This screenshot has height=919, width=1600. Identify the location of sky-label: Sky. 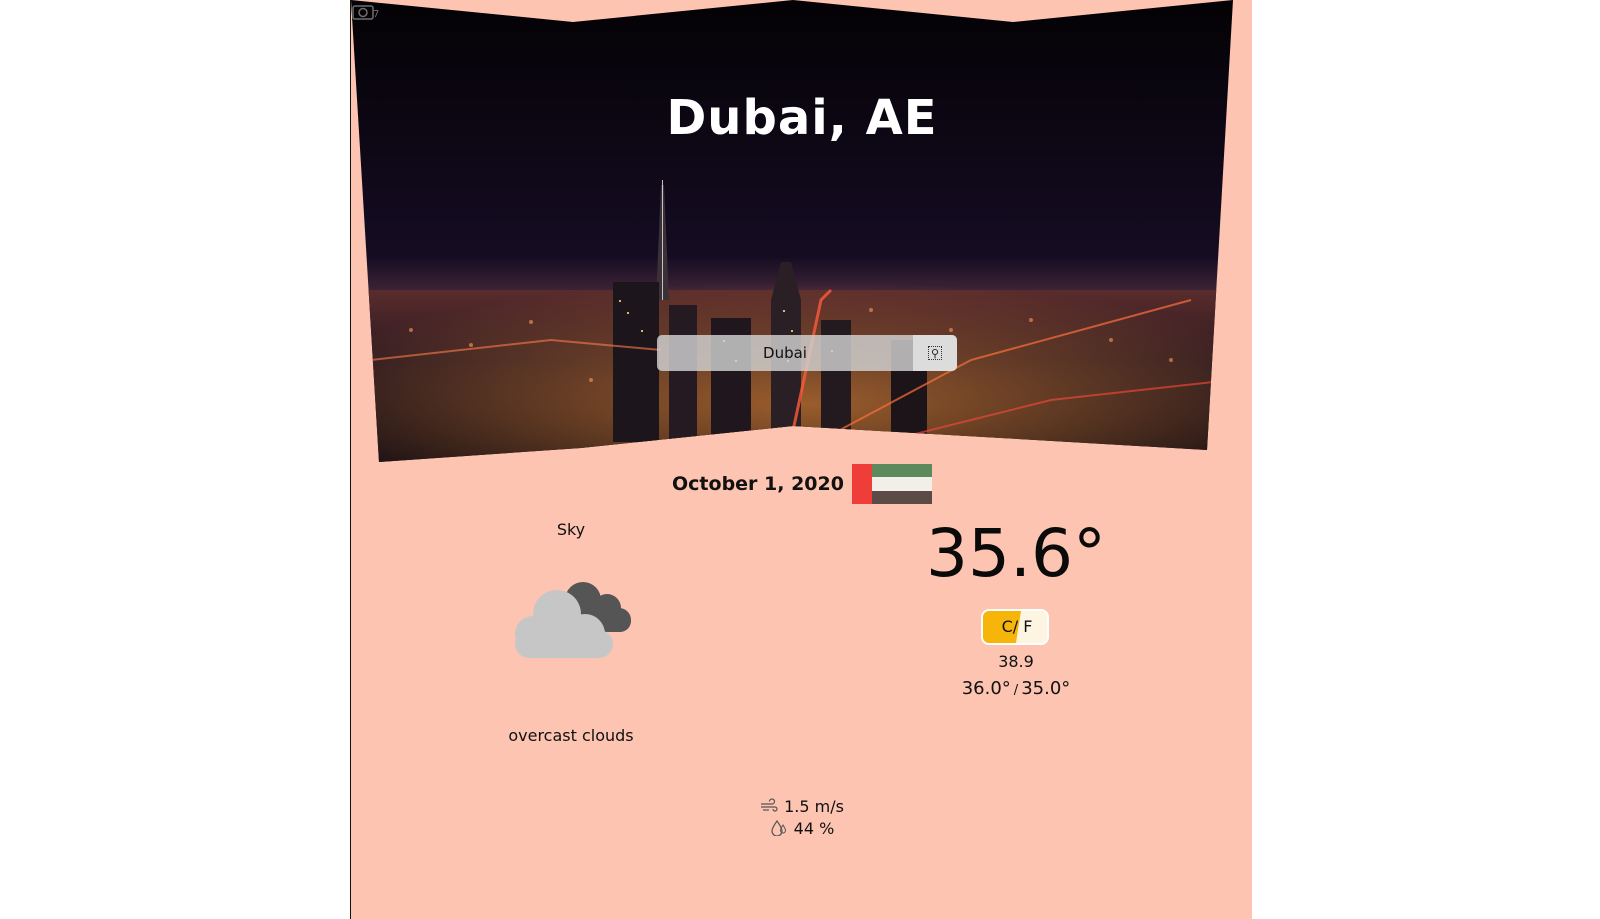
(571, 529).